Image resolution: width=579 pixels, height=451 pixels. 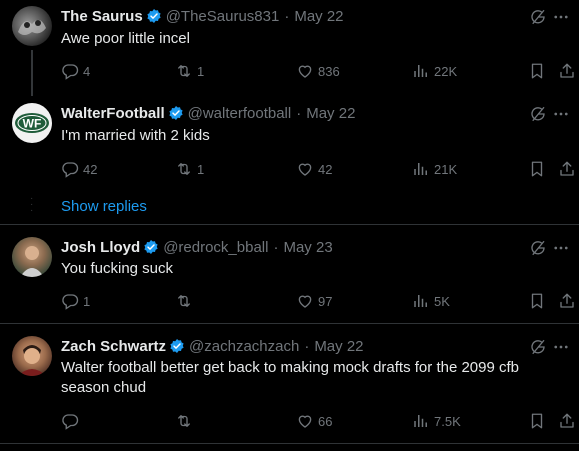 What do you see at coordinates (289, 443) in the screenshot?
I see `divider` at bounding box center [289, 443].